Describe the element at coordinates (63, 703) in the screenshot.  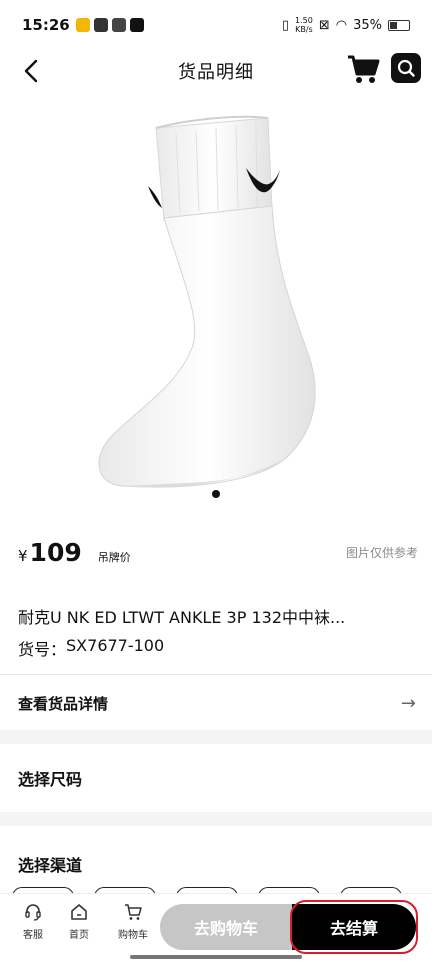
I see `details-label: 查看货品详情` at that location.